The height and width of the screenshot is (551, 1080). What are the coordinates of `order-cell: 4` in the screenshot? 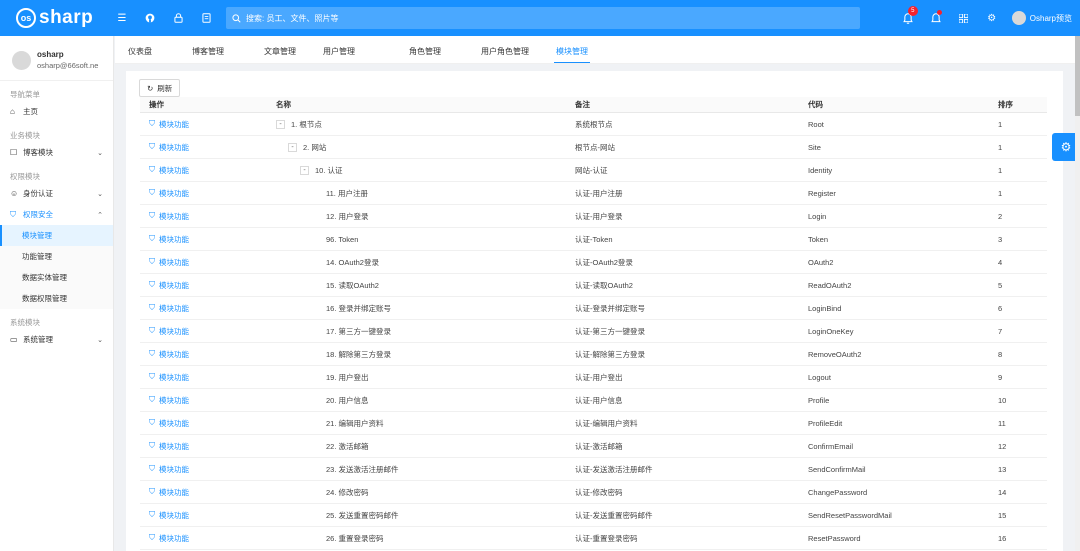 It's located at (1000, 262).